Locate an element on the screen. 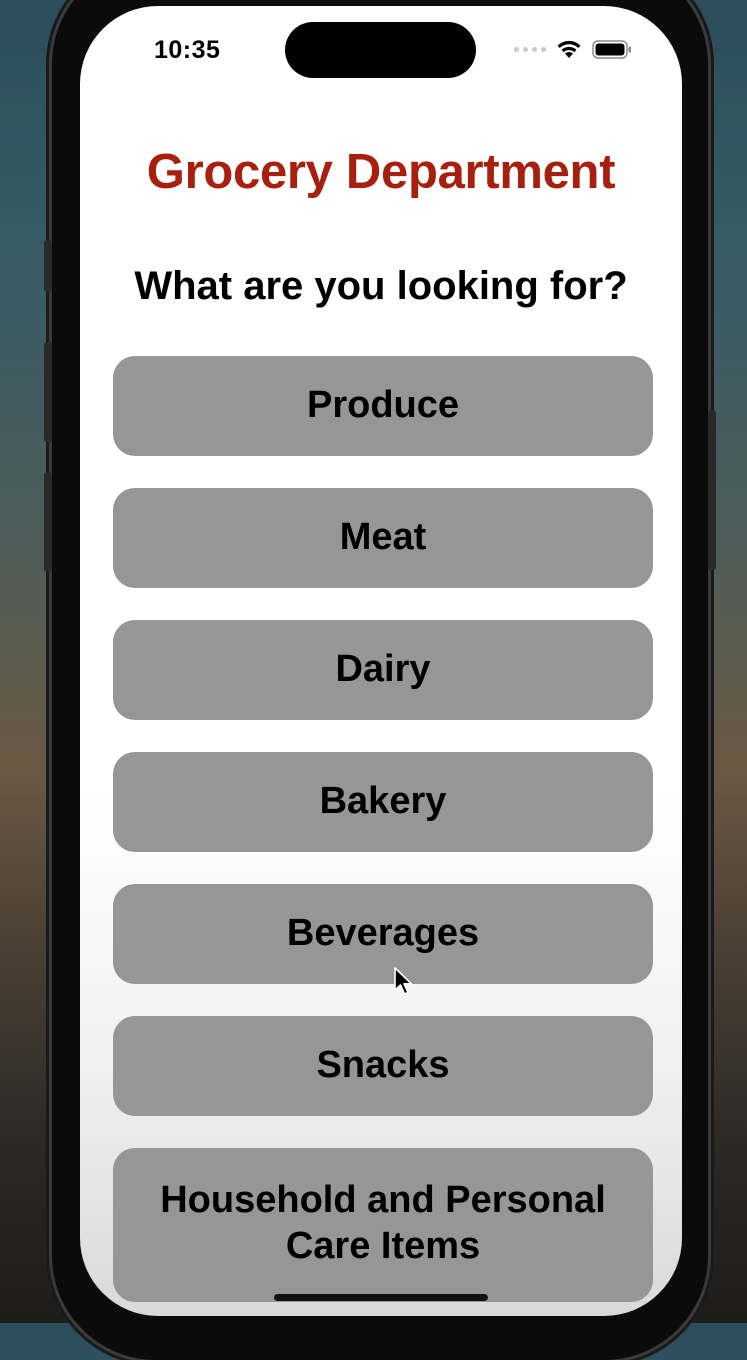  status-bar: 10:35 is located at coordinates (381, 51).